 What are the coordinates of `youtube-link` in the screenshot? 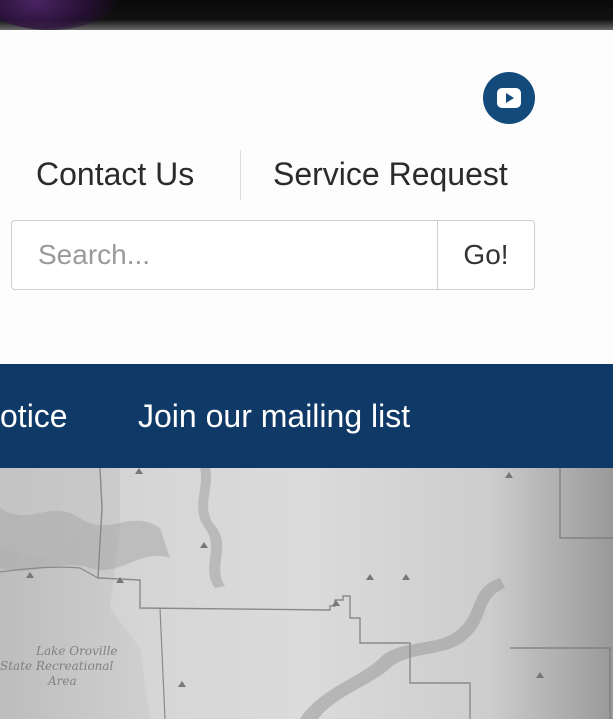 It's located at (509, 98).